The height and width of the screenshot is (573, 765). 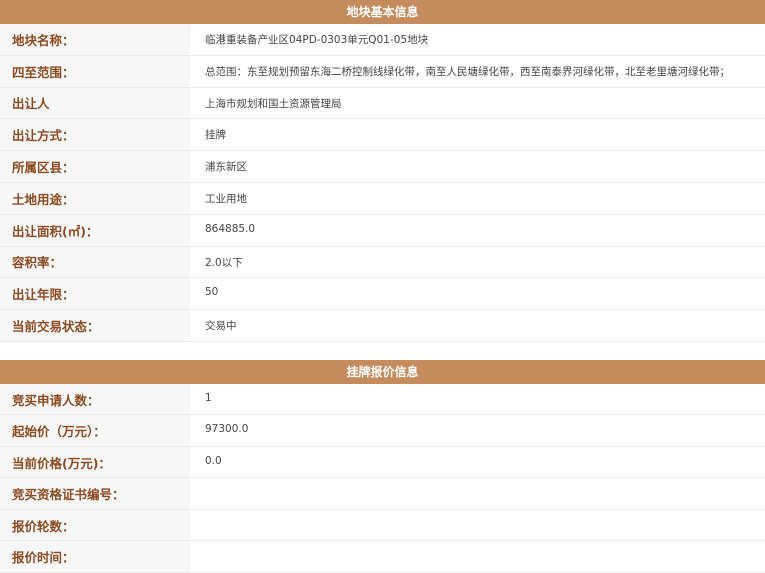 What do you see at coordinates (95, 294) in the screenshot?
I see `label-term: 出让年限：` at bounding box center [95, 294].